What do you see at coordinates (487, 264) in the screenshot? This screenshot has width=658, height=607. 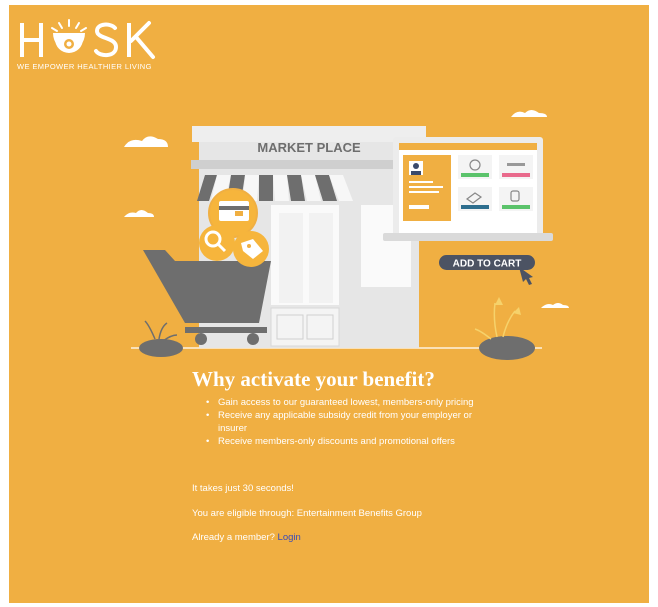 I see `add-to-cart-label: ADD TO CART` at bounding box center [487, 264].